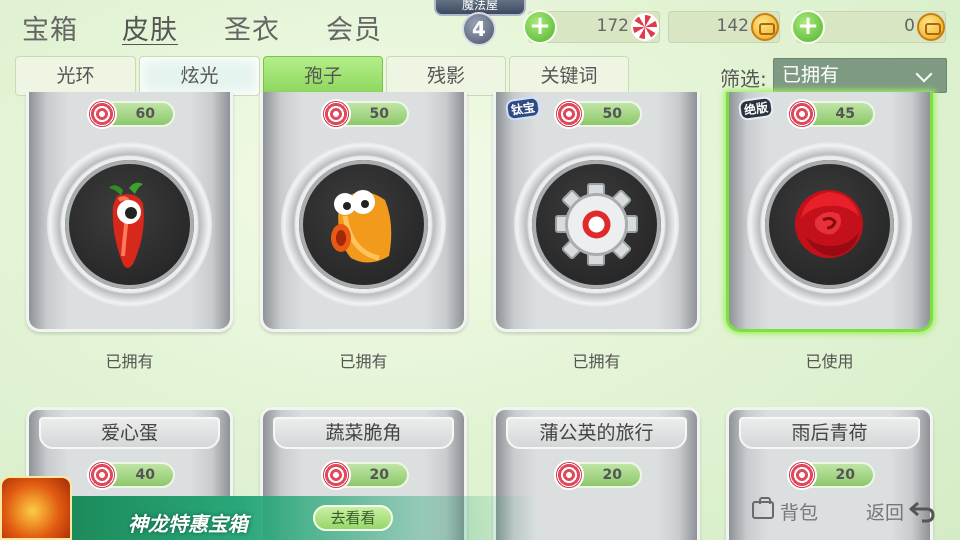  Describe the element at coordinates (150, 27) in the screenshot. I see `tab-skin: 皮肤` at that location.